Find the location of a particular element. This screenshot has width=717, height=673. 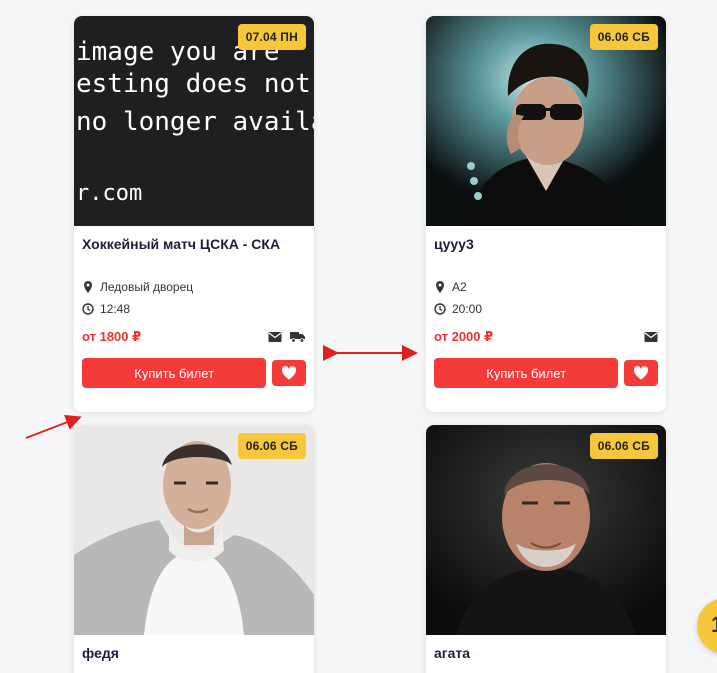

event-card: 06.06 СБ агата is located at coordinates (546, 549).